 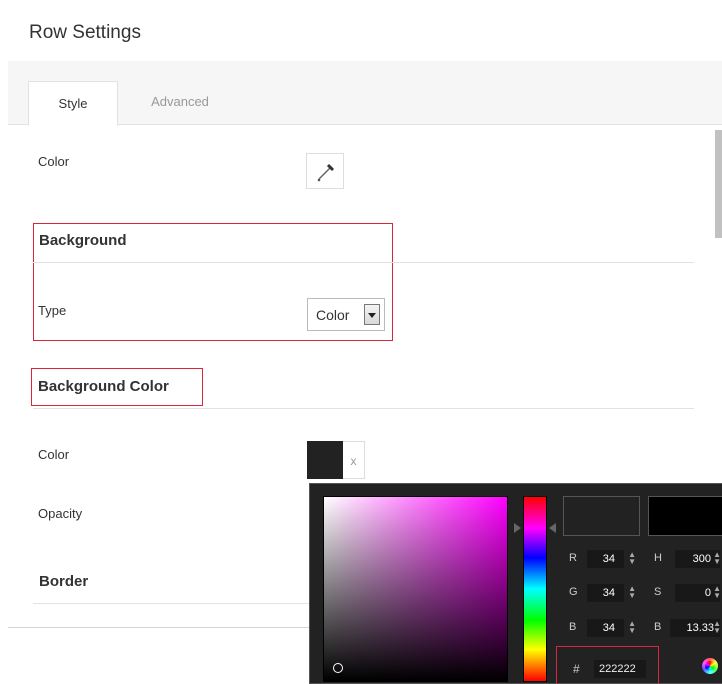 I want to click on blue-value: 34, so click(x=605, y=628).